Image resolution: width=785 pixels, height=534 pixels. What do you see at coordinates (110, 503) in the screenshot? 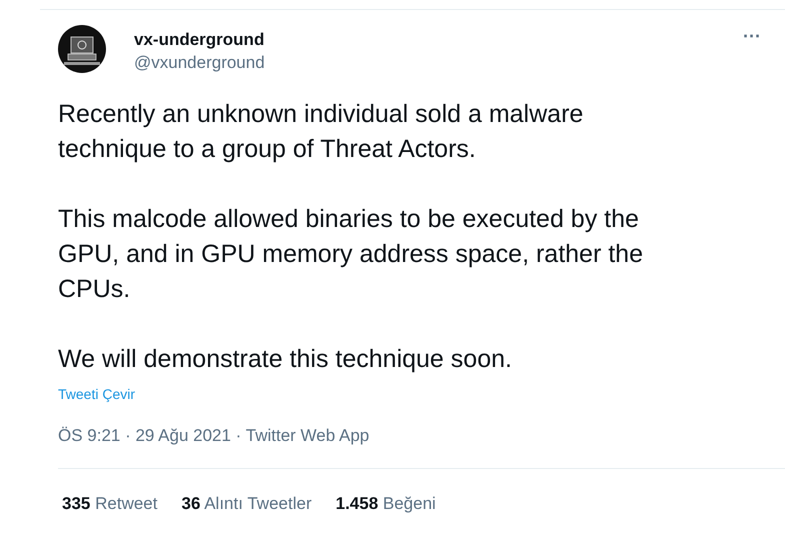
I see `engagement-stat: 335 Retweet` at bounding box center [110, 503].